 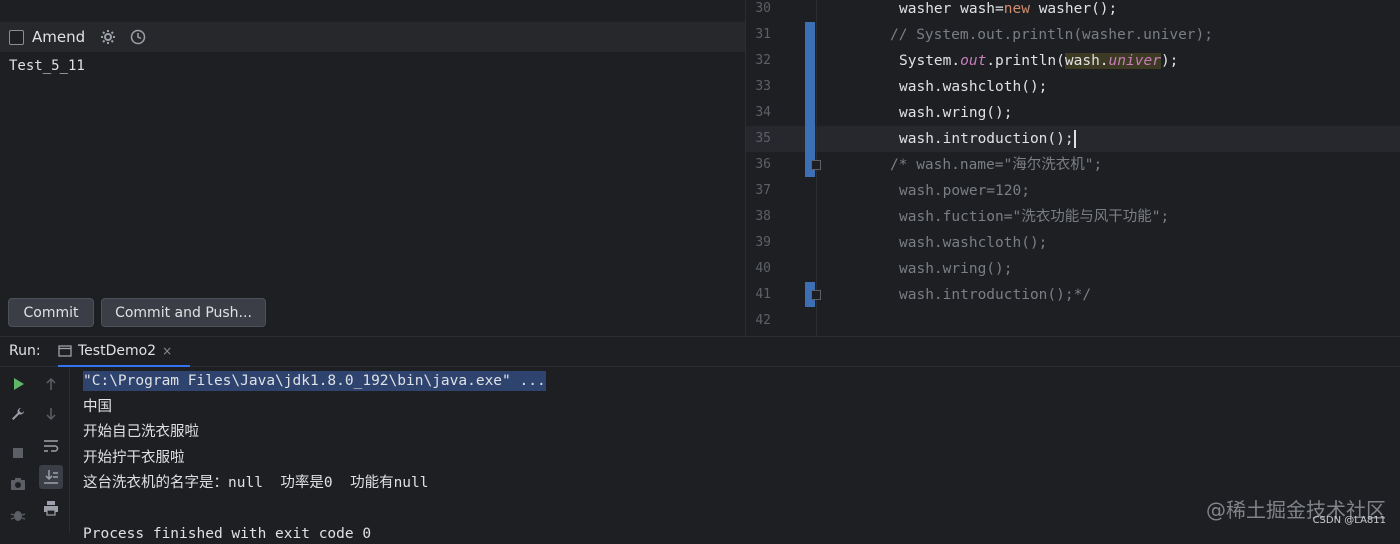 What do you see at coordinates (51, 508) in the screenshot?
I see `print-icon` at bounding box center [51, 508].